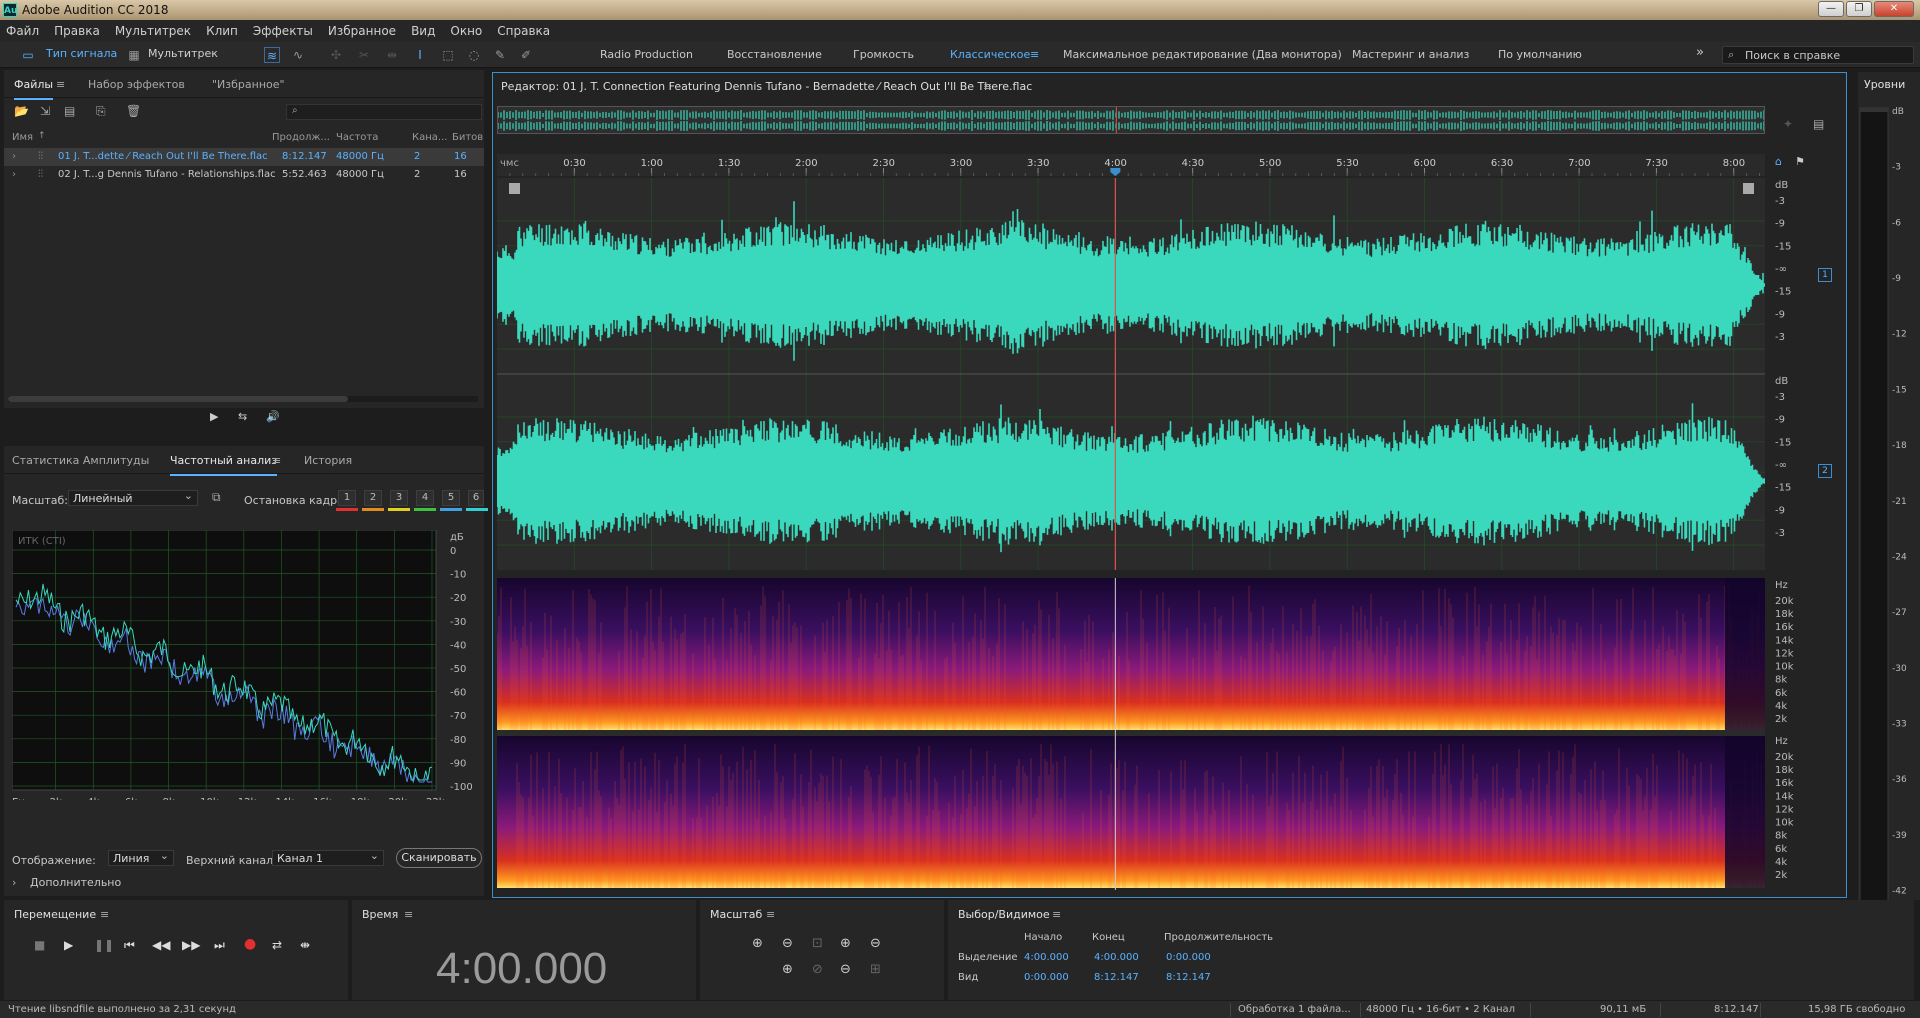  Describe the element at coordinates (1046, 977) in the screenshot. I see `view-start: 0:00.000` at that location.